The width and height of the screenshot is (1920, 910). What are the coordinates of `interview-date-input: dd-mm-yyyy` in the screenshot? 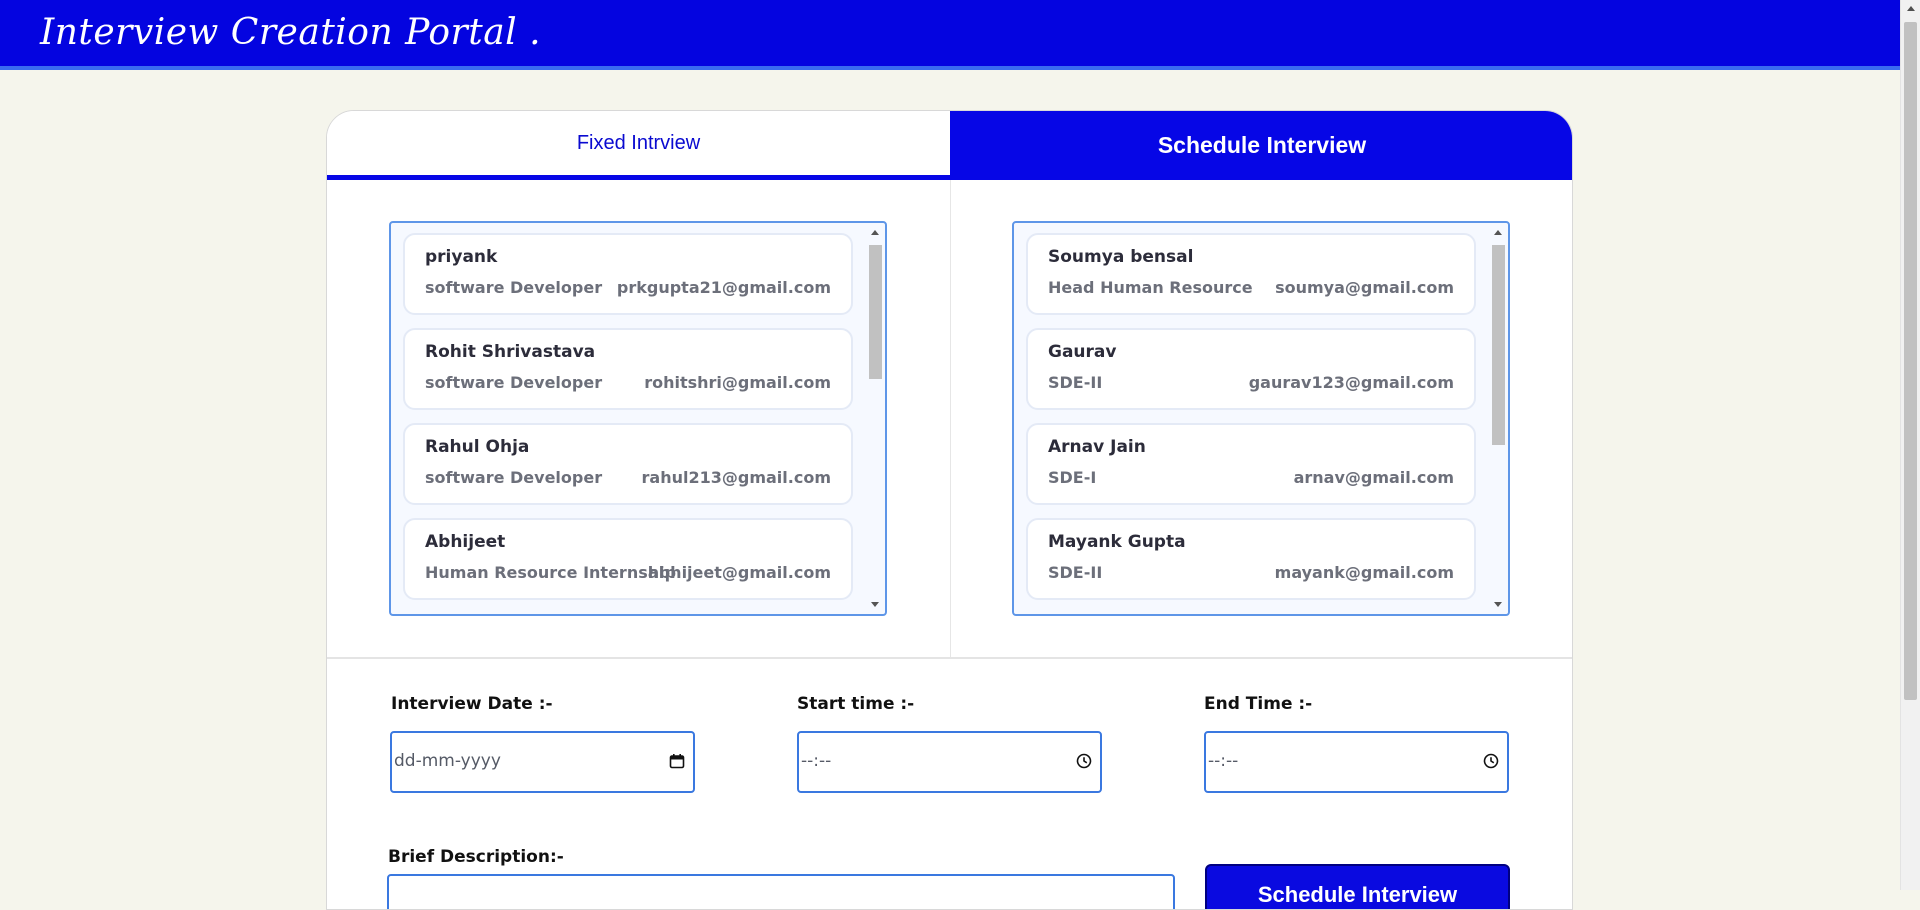 It's located at (542, 762).